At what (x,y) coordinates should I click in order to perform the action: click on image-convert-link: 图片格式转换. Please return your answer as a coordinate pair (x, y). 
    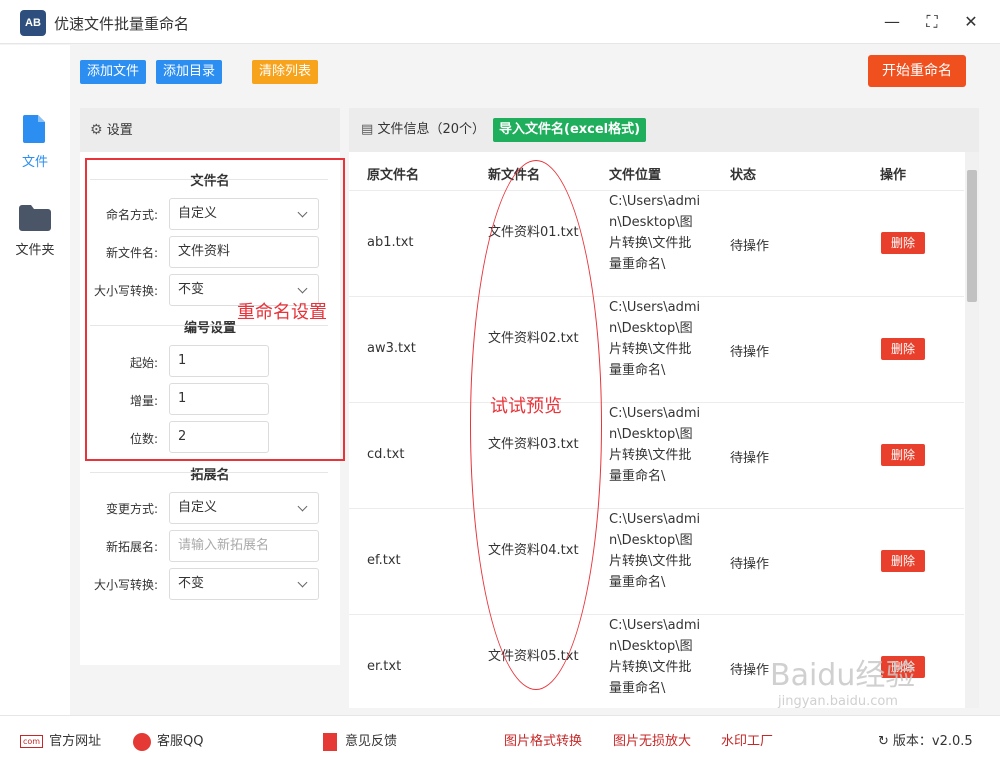
    Looking at the image, I should click on (543, 739).